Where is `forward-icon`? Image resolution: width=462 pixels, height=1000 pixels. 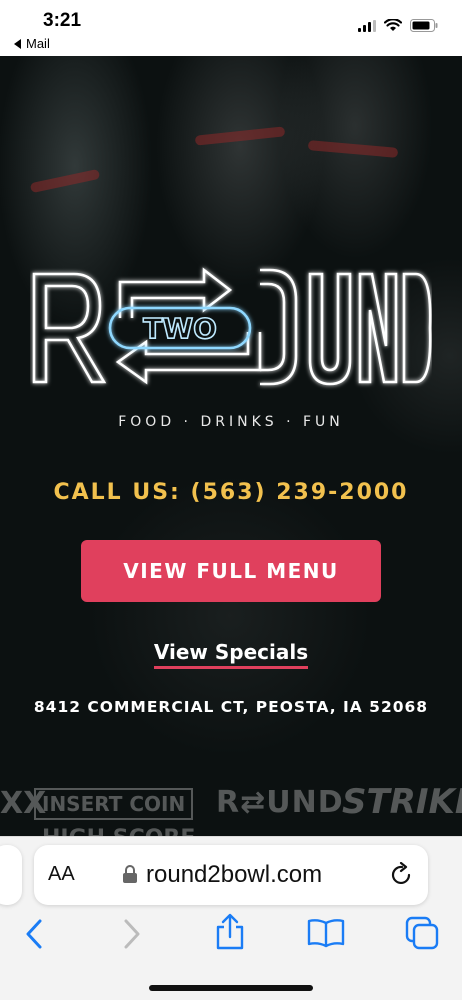
forward-icon is located at coordinates (132, 934).